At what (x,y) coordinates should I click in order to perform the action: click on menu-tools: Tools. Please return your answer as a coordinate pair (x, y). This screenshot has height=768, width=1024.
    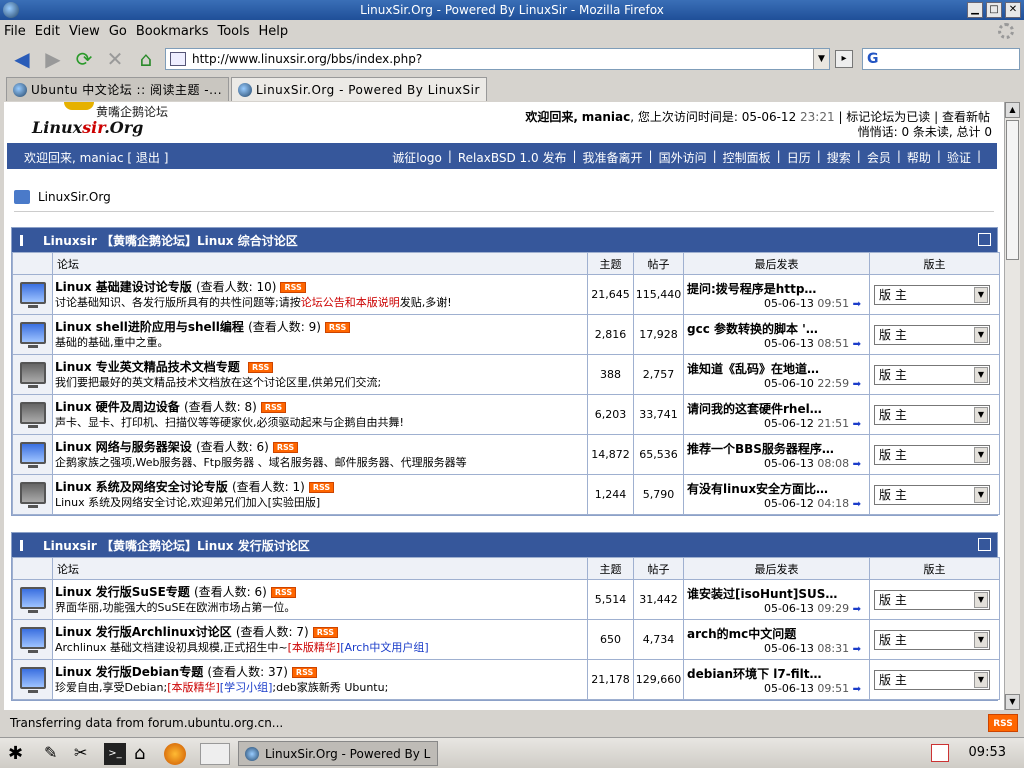
    Looking at the image, I should click on (233, 31).